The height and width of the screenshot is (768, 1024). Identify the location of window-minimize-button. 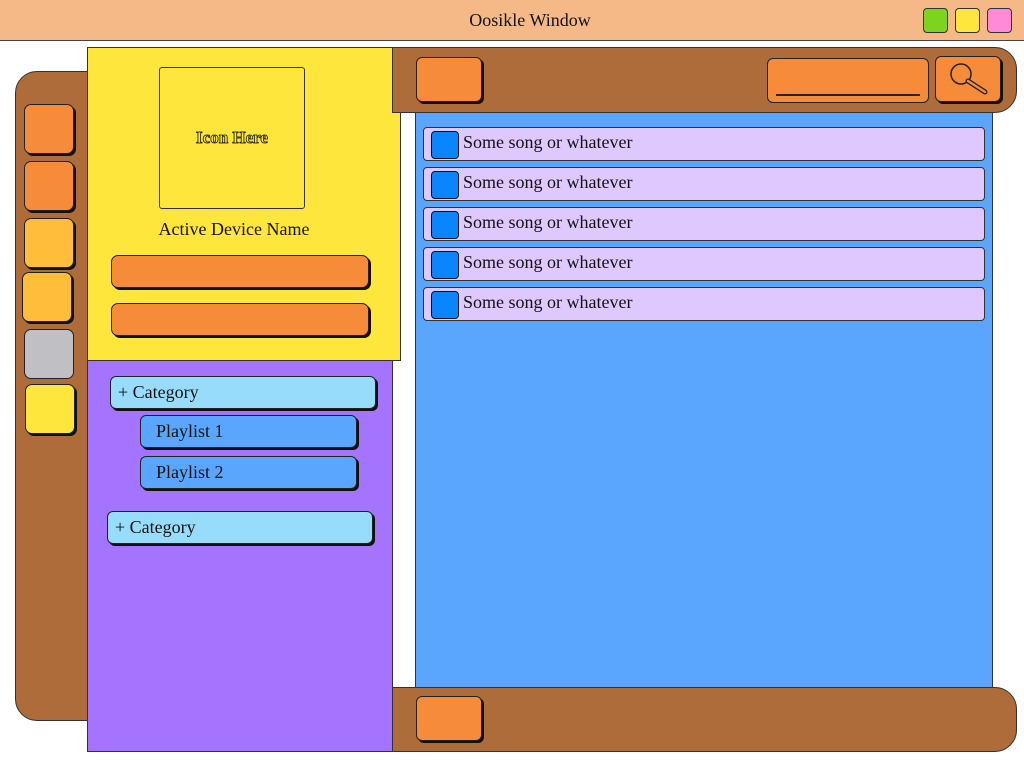
(967, 20).